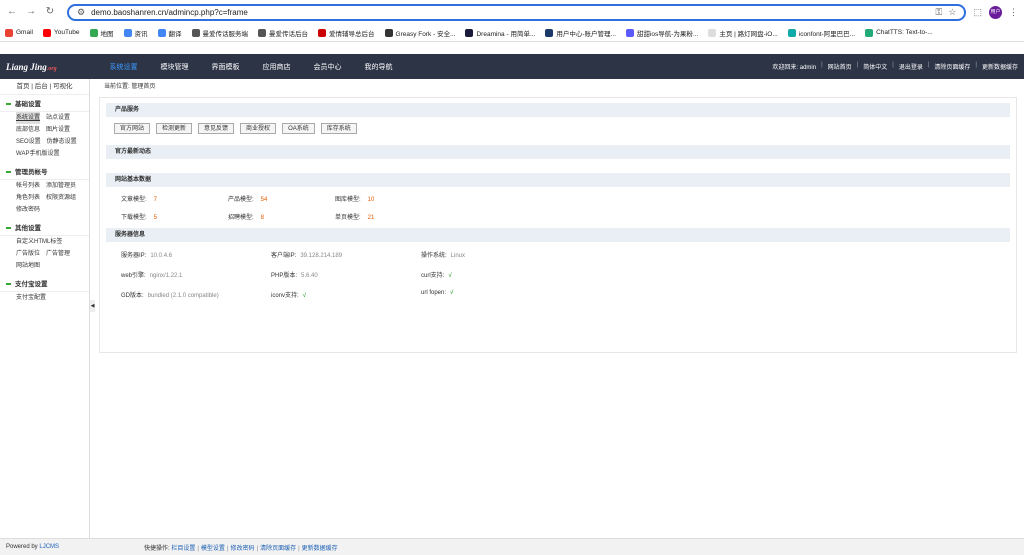 The image size is (1024, 555). Describe the element at coordinates (12, 12) in the screenshot. I see `back-icon: ←` at that location.